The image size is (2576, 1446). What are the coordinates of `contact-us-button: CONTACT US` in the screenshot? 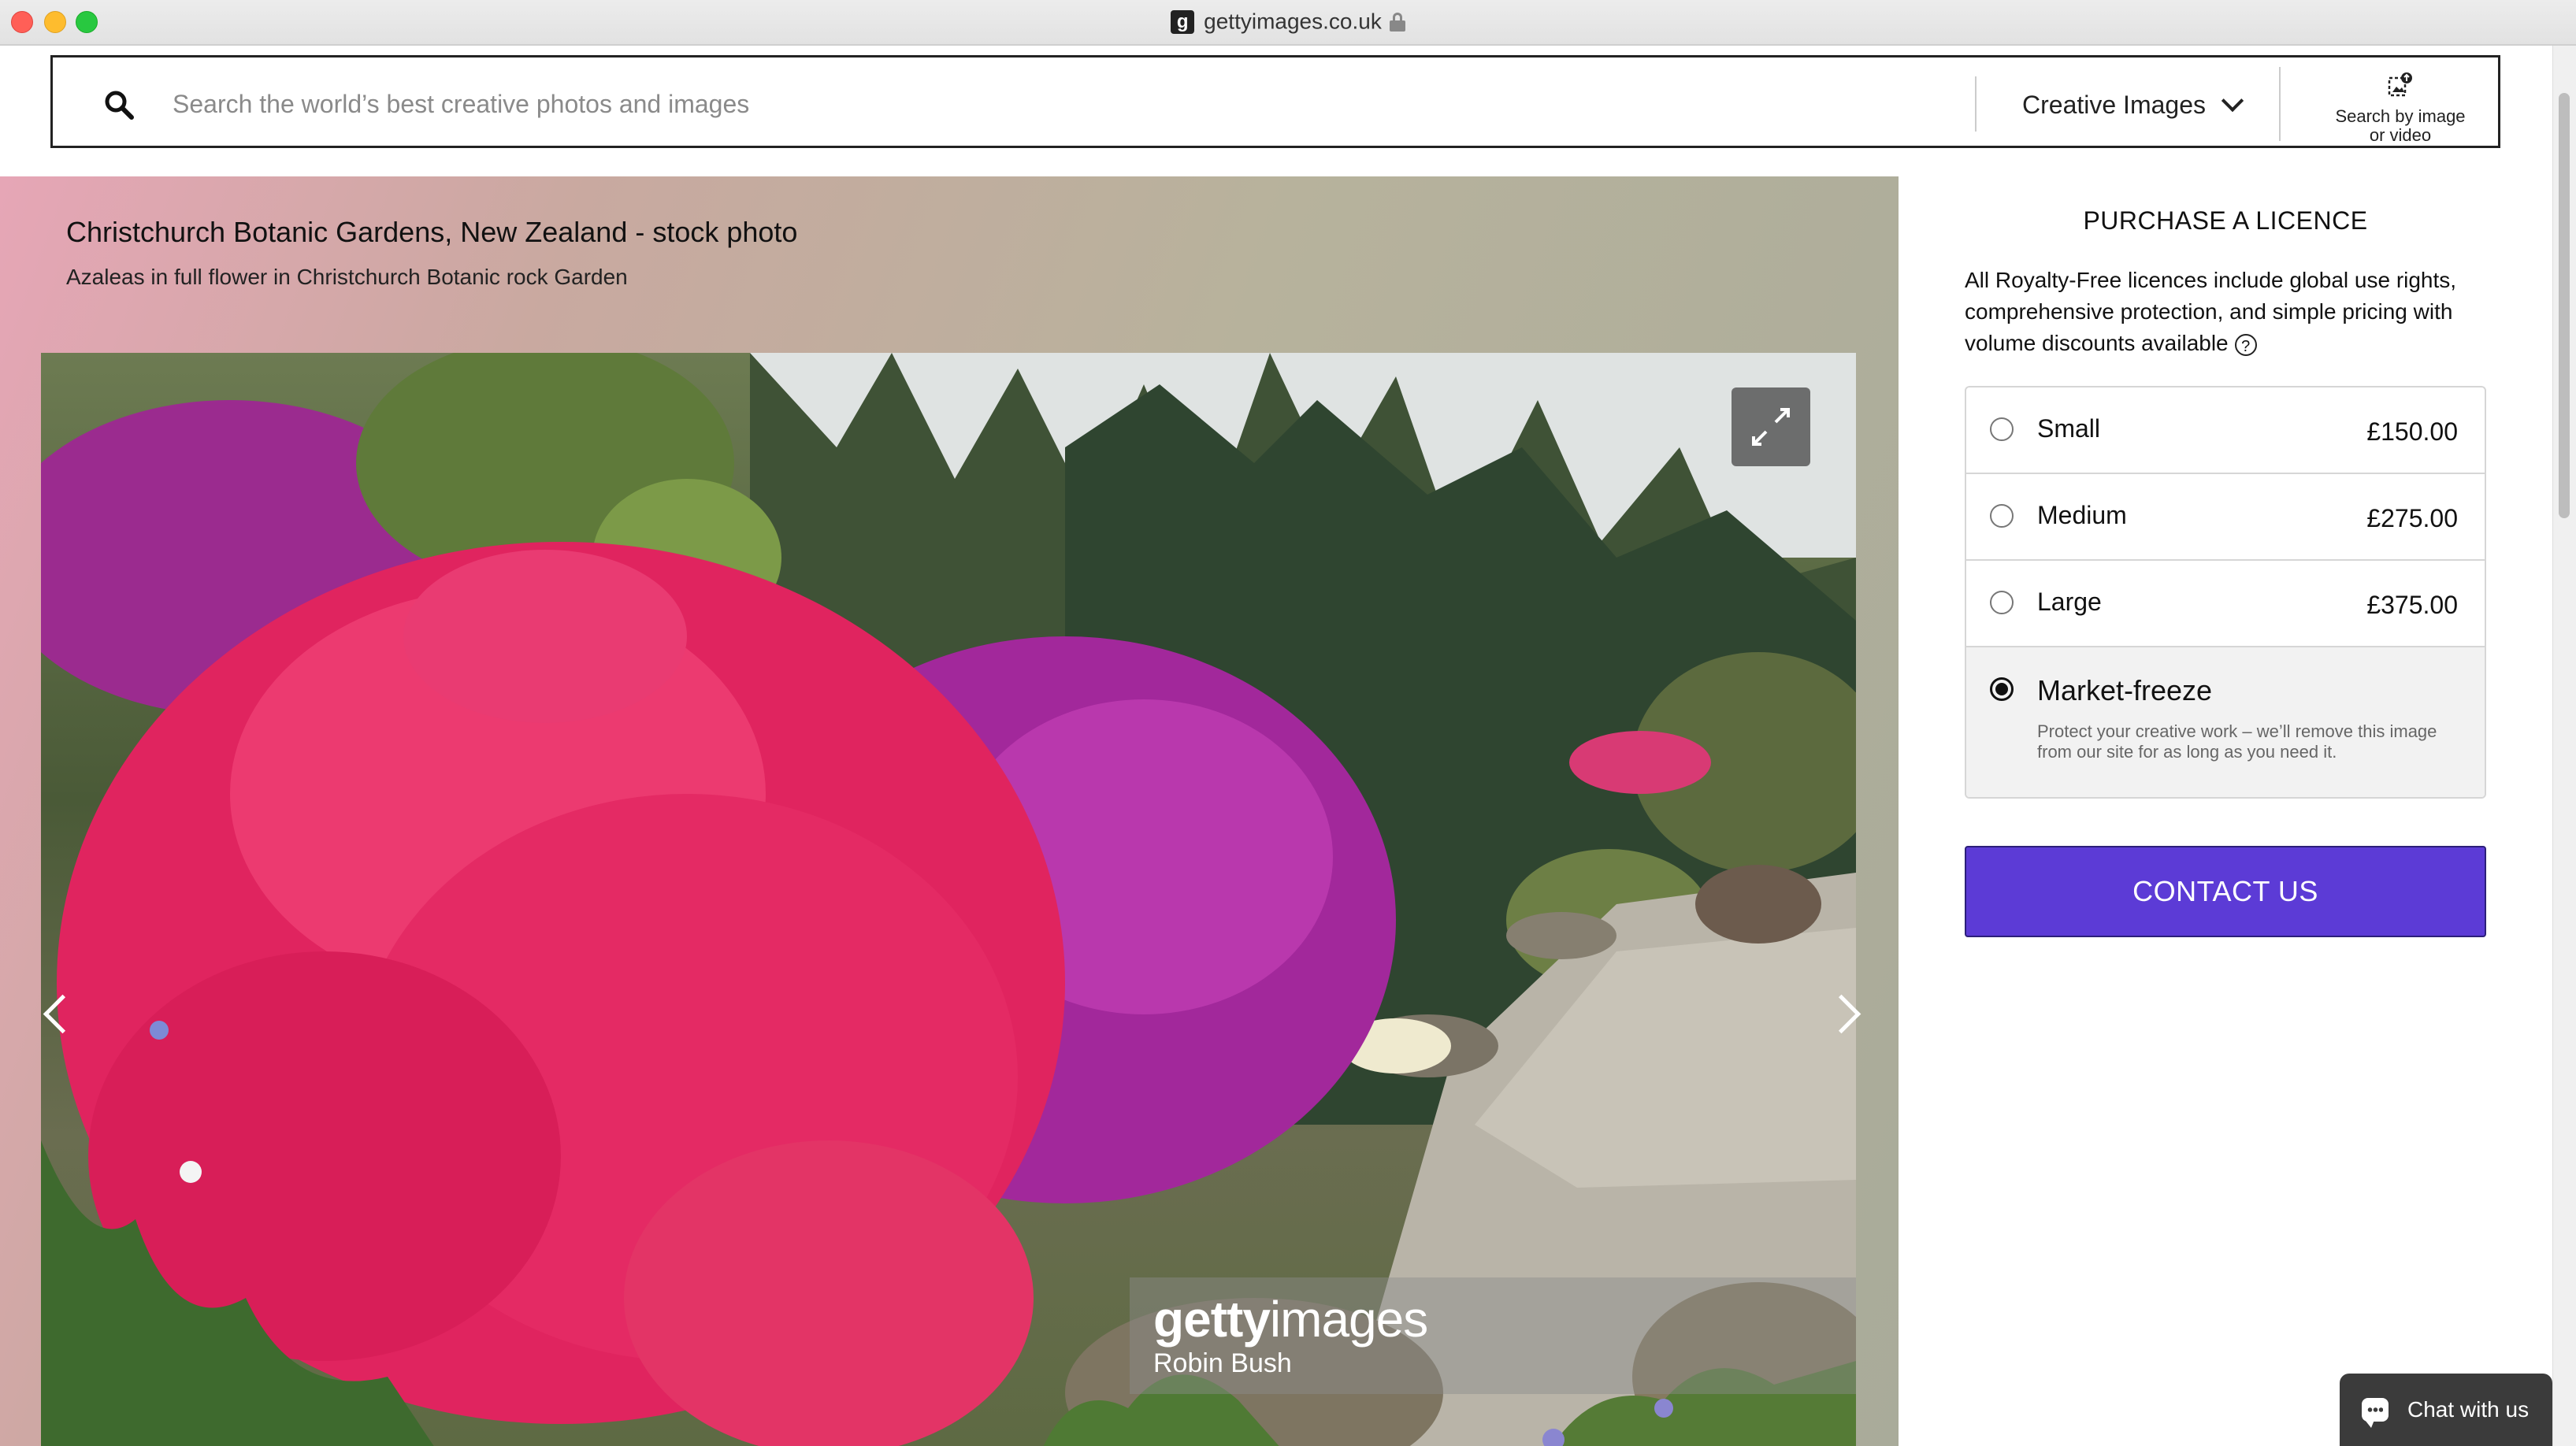 It's located at (2225, 891).